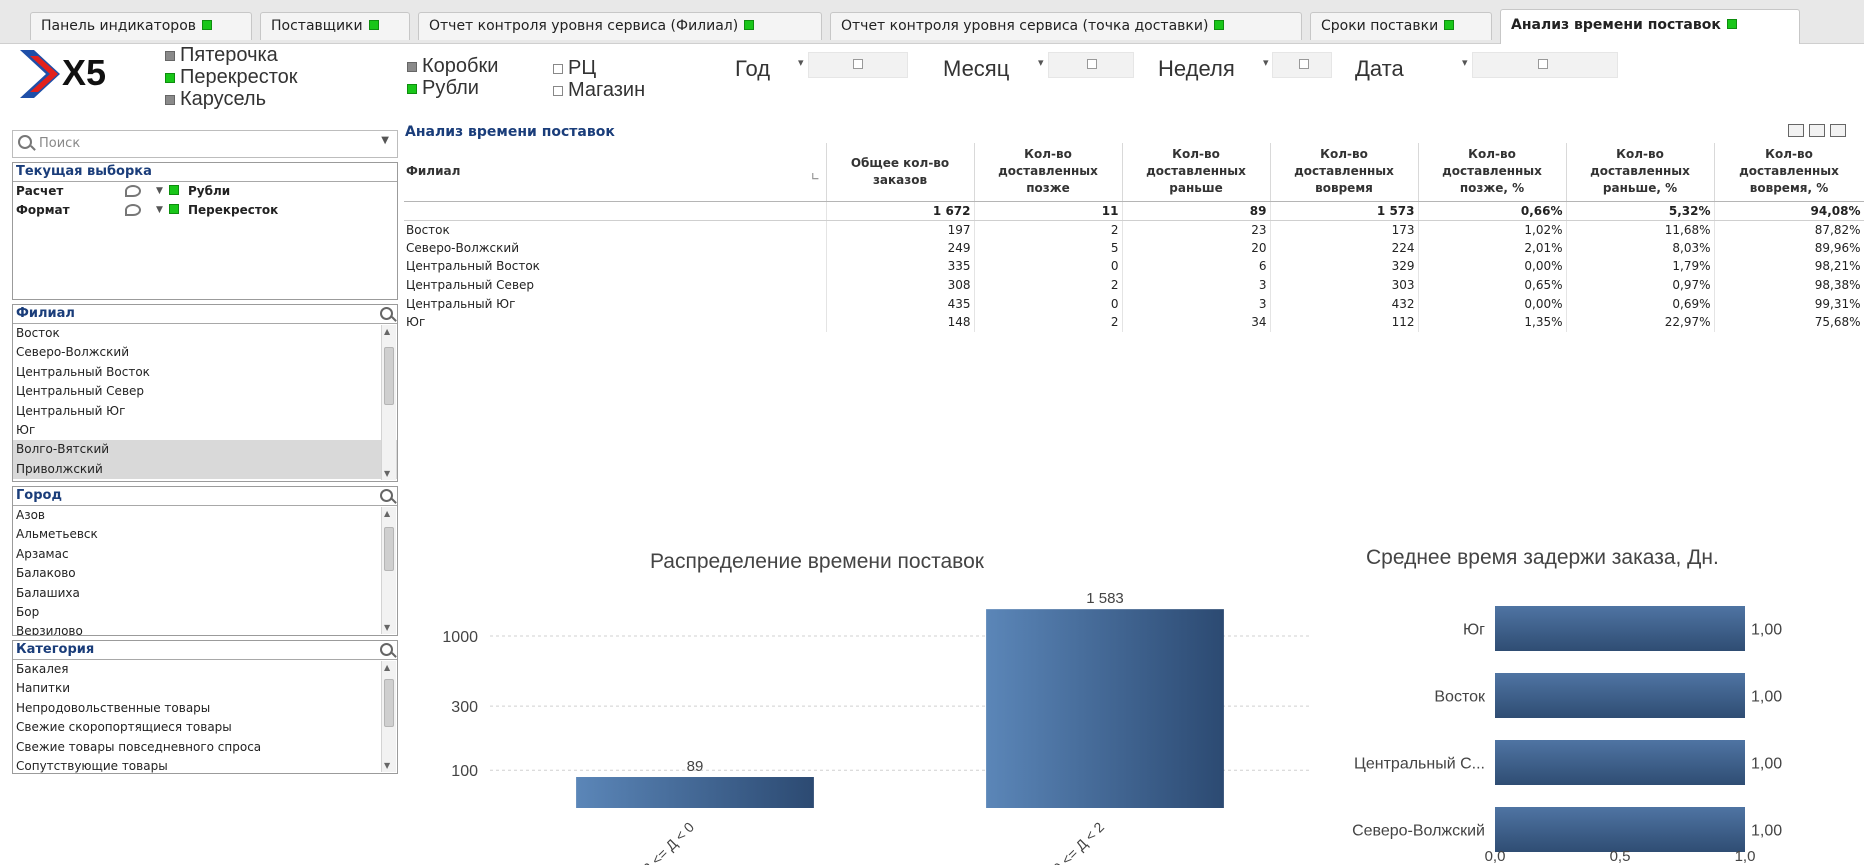  Describe the element at coordinates (205, 628) in the screenshot. I see `list-item: Верзилово` at that location.